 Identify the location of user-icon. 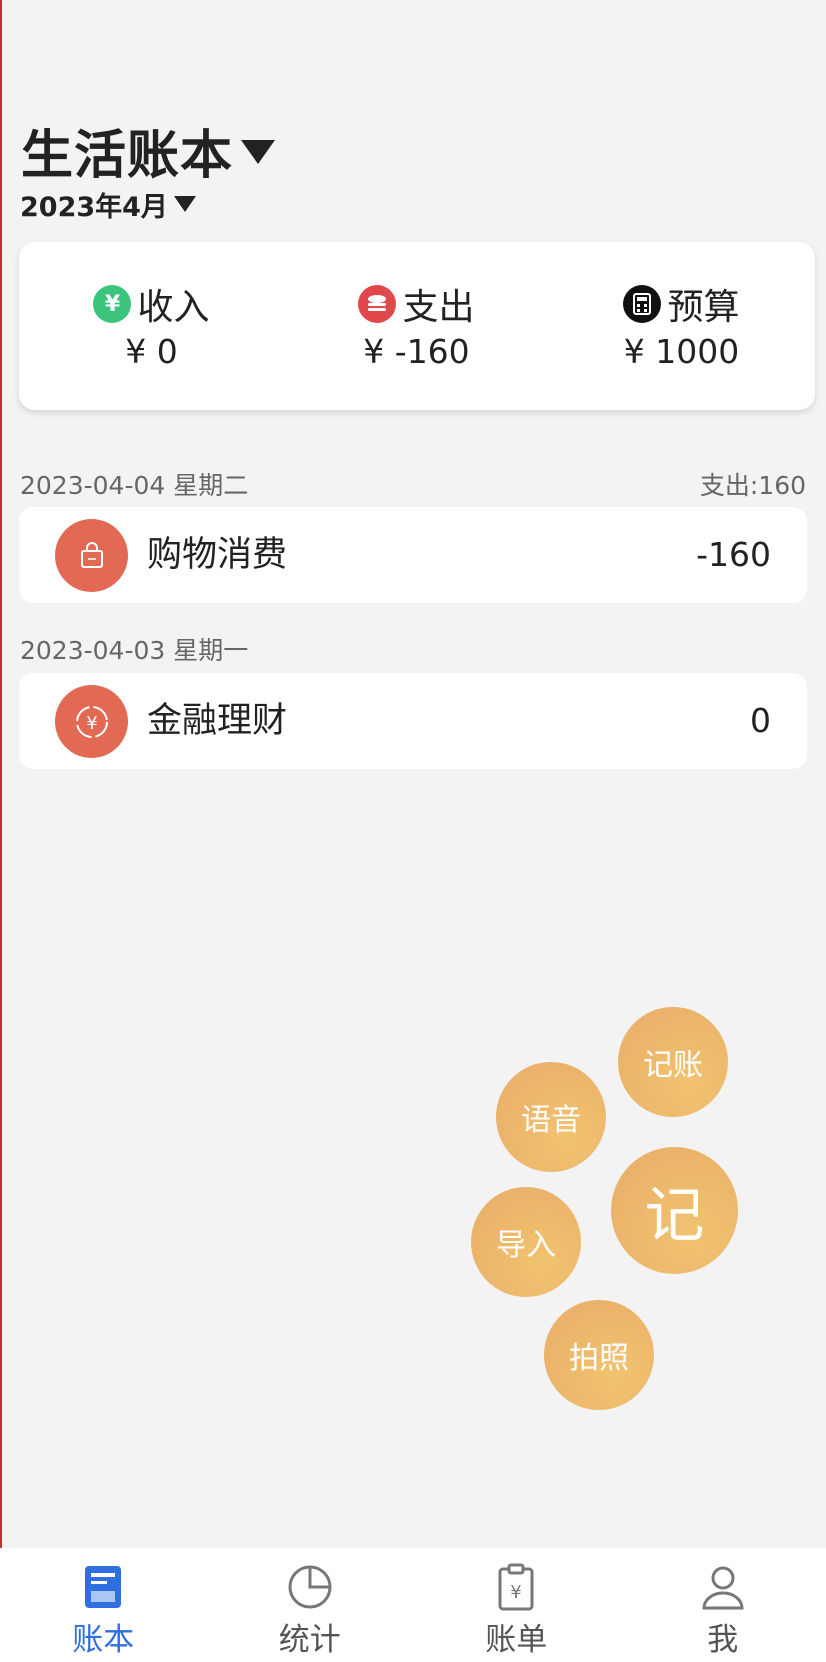
(723, 1587).